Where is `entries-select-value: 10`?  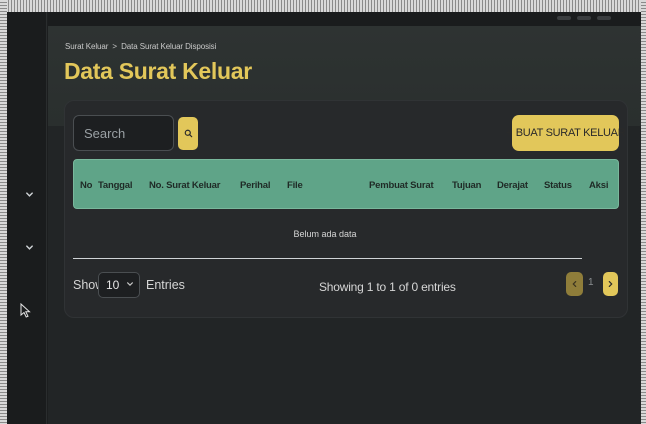 entries-select-value: 10 is located at coordinates (113, 285).